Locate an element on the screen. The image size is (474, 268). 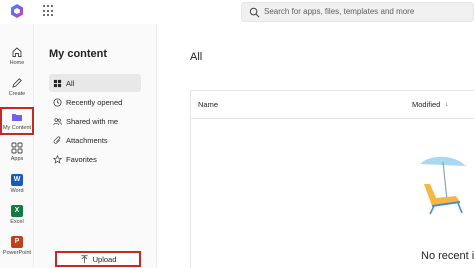
upload-icon is located at coordinates (84, 258).